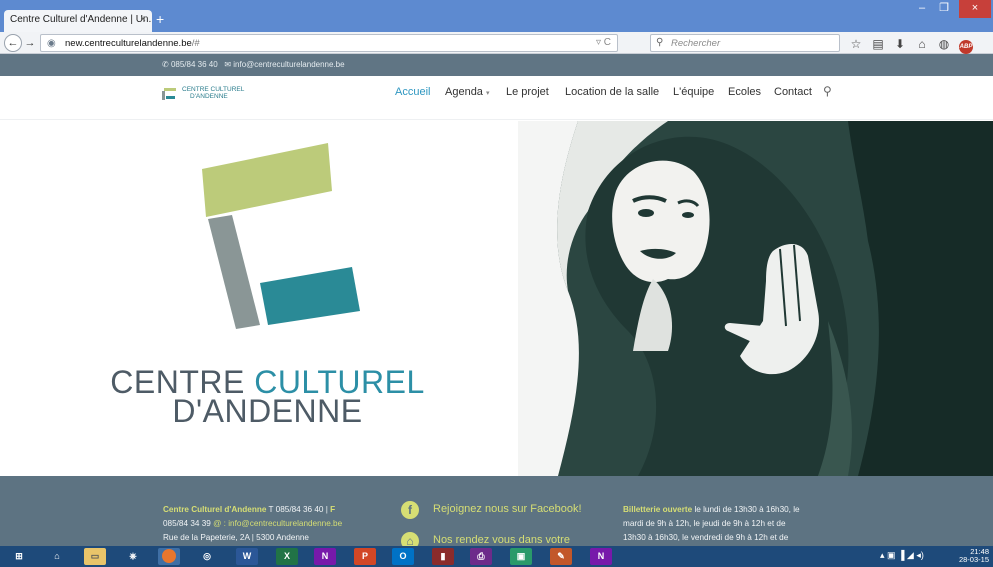 The image size is (993, 567). What do you see at coordinates (236, 537) in the screenshot?
I see `footer-address: Rue de la Papeterie, 2A | 5300 Andenne` at bounding box center [236, 537].